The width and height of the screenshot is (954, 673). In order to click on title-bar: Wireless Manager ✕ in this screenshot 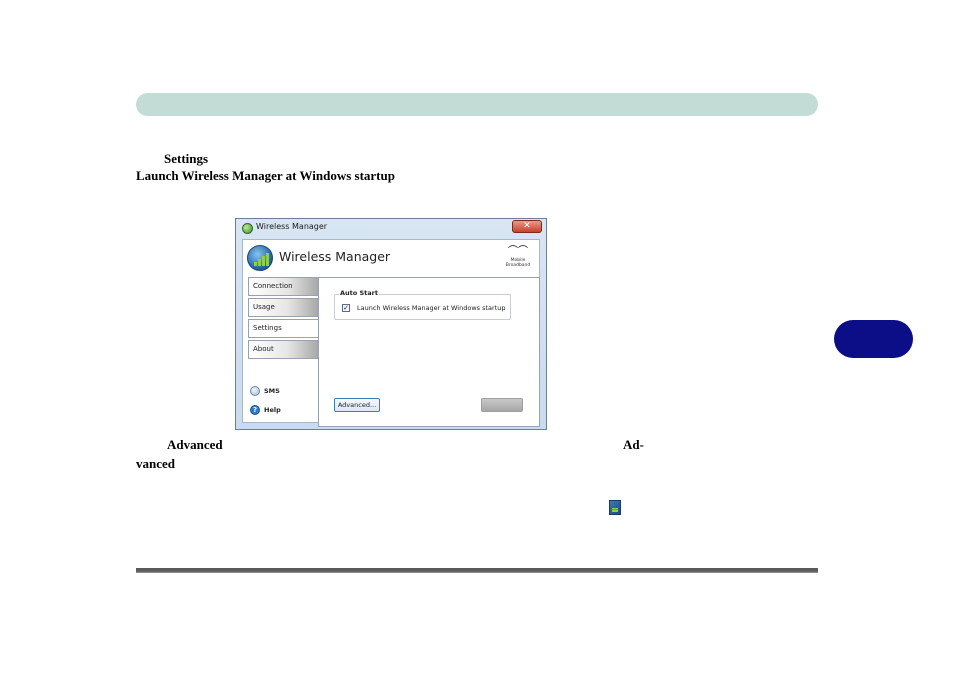, I will do `click(391, 229)`.